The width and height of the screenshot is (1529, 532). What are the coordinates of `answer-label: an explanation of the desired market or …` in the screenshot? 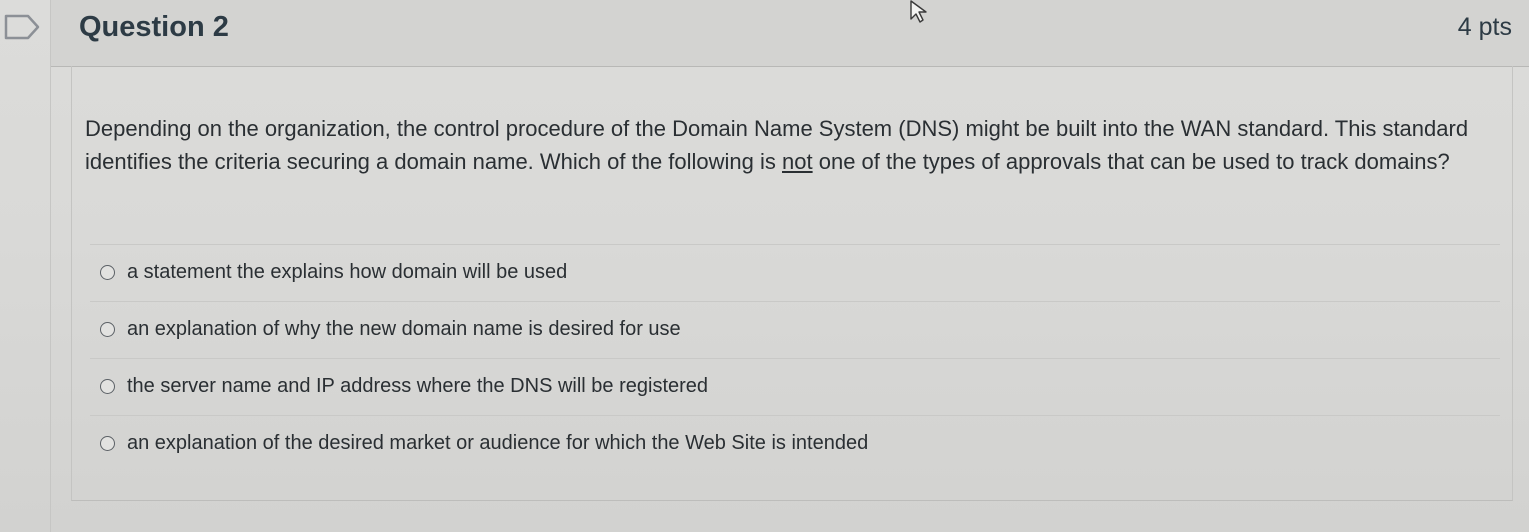 It's located at (497, 443).